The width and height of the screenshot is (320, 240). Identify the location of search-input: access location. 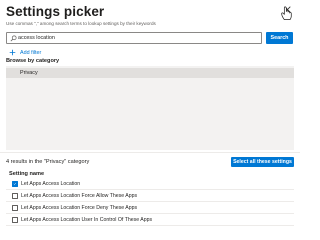
(134, 38).